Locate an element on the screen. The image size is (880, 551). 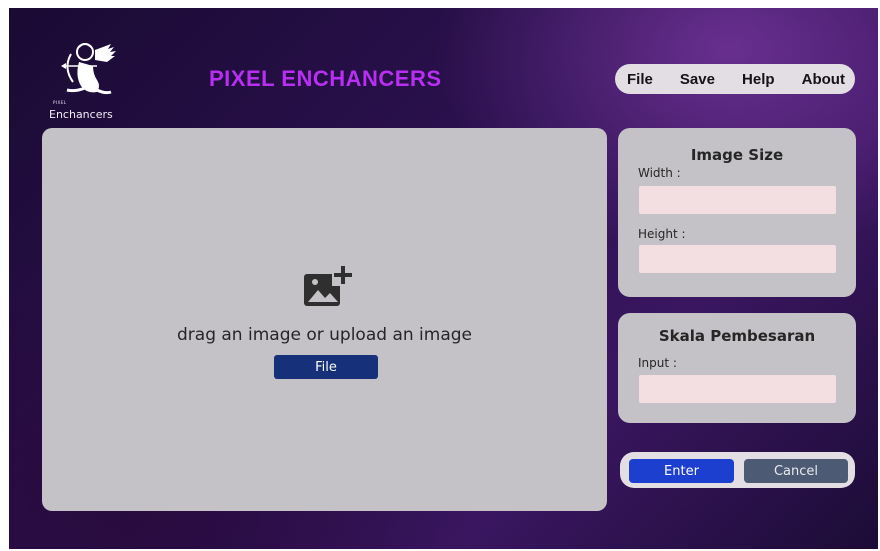
scale-panel: Skala Pembesaran Input : is located at coordinates (737, 368).